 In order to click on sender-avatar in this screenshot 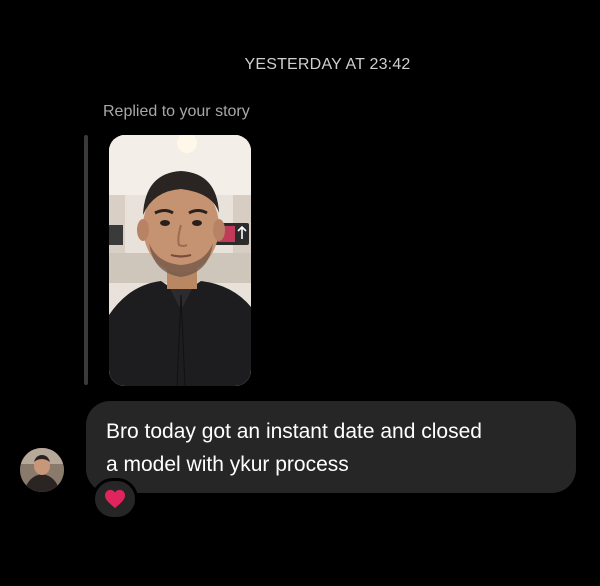, I will do `click(42, 470)`.